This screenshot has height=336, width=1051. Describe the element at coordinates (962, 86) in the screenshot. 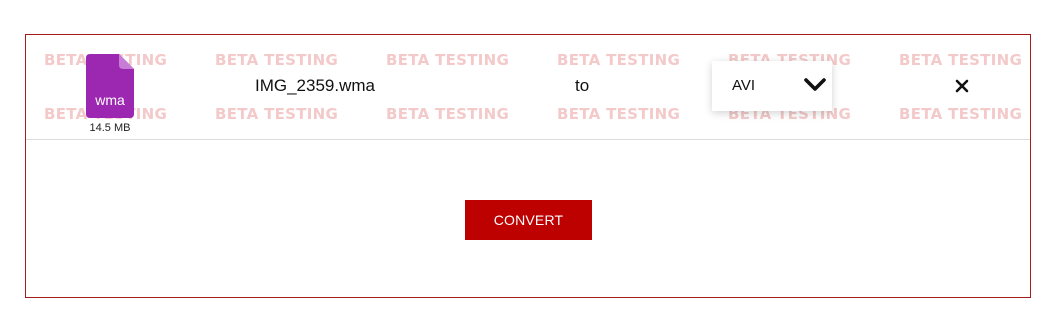

I see `remove-file-button` at that location.